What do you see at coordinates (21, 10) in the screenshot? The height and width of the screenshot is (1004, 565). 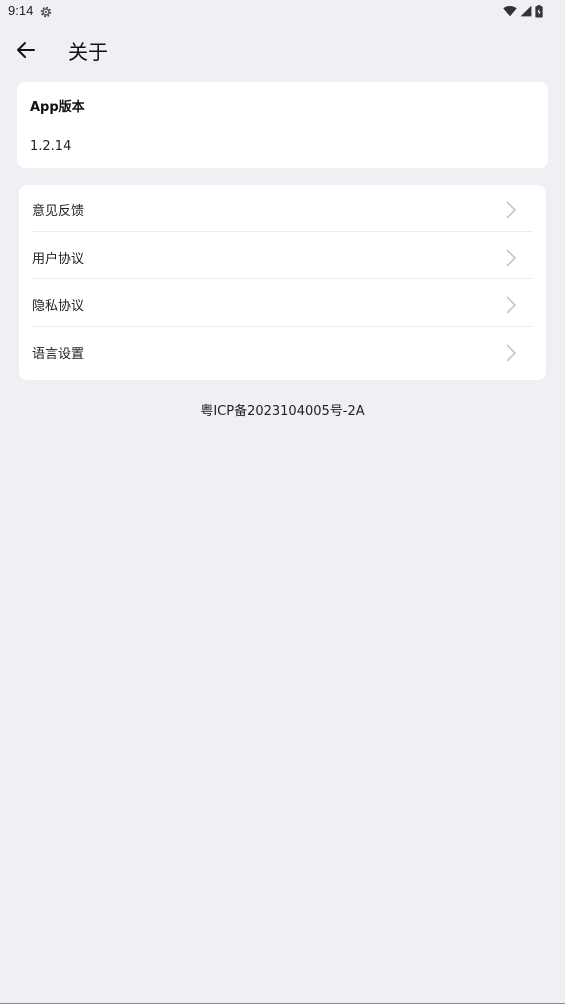 I see `status-time: 9:14` at bounding box center [21, 10].